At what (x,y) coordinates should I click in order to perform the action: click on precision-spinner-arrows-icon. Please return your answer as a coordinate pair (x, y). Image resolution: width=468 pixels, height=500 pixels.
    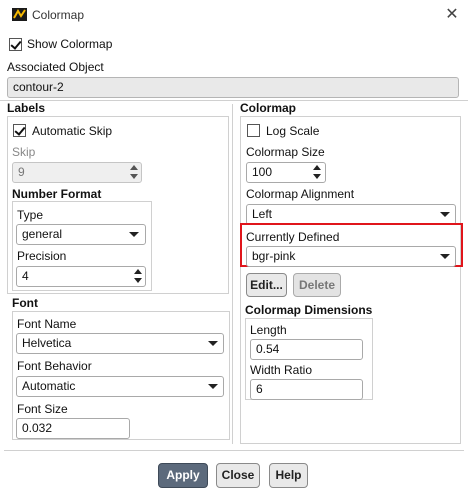
    Looking at the image, I should click on (138, 276).